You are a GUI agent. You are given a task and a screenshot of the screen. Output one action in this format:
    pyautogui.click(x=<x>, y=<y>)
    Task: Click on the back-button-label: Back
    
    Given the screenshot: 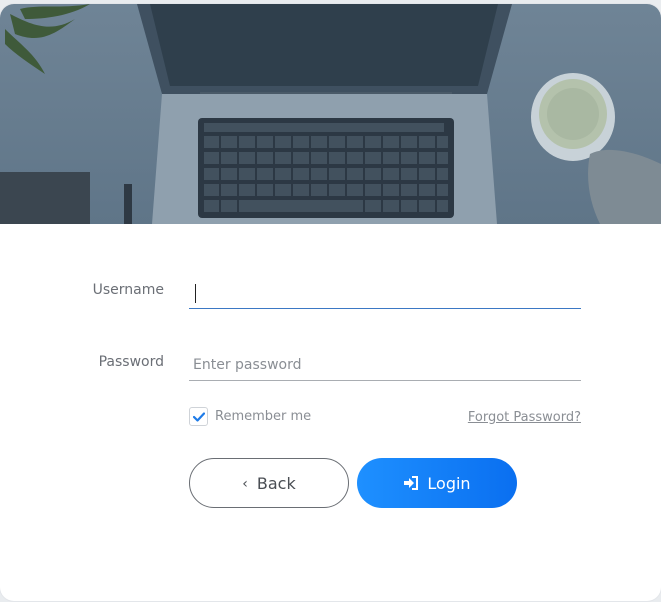 What is the action you would take?
    pyautogui.click(x=276, y=483)
    